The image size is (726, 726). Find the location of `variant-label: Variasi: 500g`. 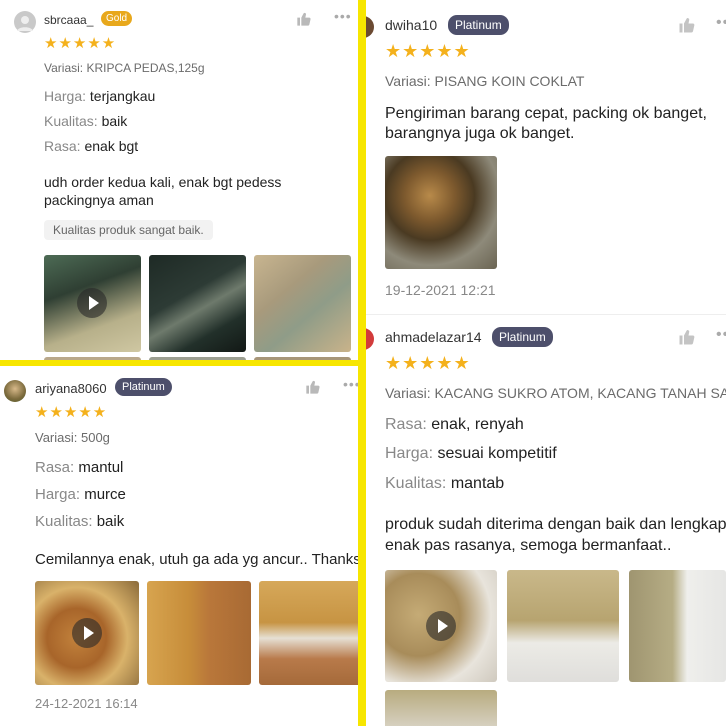

variant-label: Variasi: 500g is located at coordinates (72, 437).